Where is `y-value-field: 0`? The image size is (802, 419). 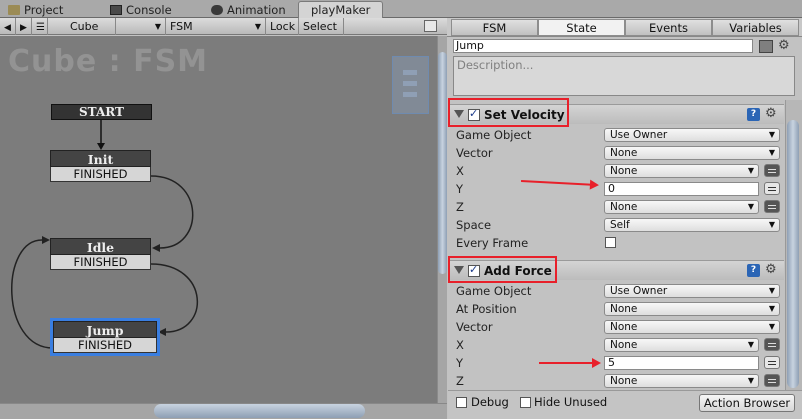 y-value-field: 0 is located at coordinates (681, 189).